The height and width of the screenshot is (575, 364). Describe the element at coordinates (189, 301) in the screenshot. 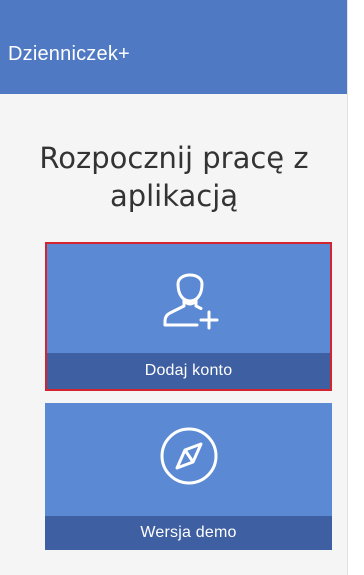

I see `add-user-icon` at that location.